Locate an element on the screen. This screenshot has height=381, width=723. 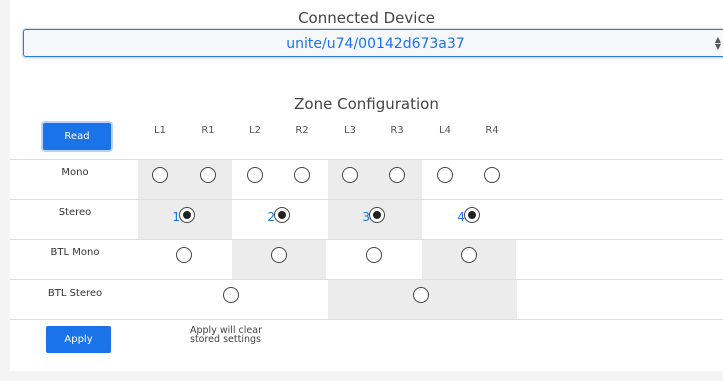
read-button: Read is located at coordinates (77, 136).